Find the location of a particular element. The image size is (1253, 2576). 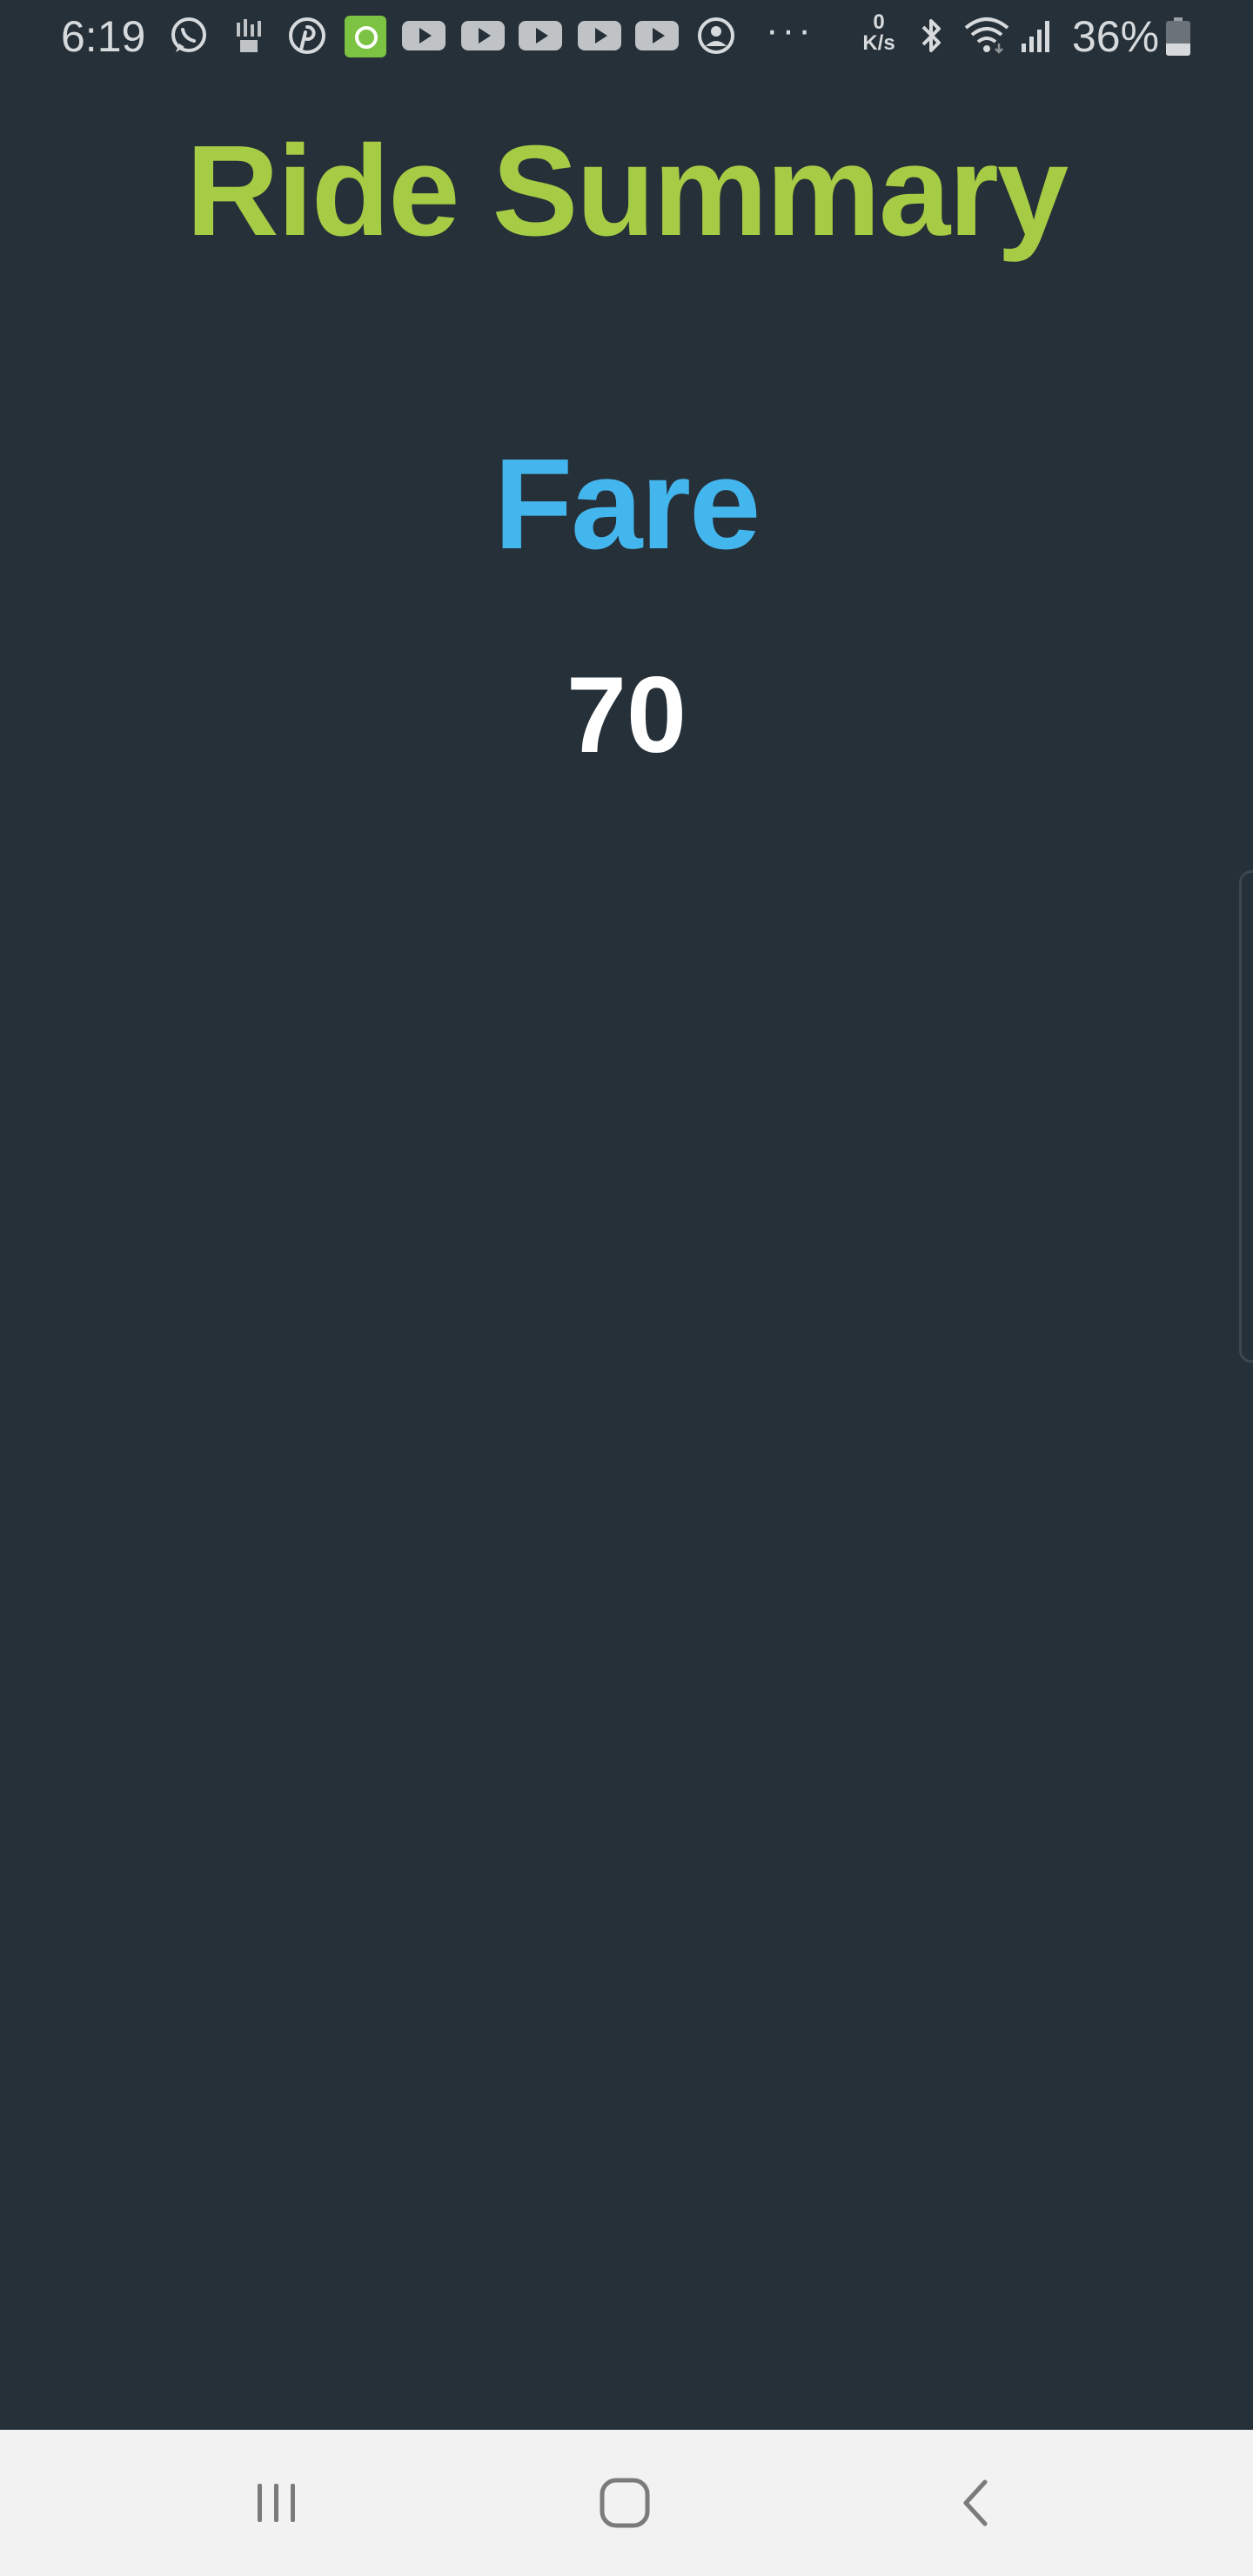

home-button is located at coordinates (624, 2502).